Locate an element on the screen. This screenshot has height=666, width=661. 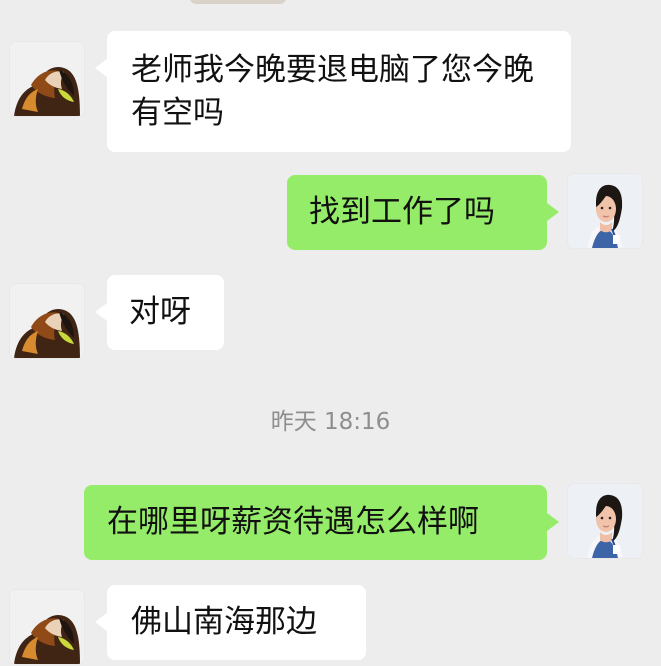
incoming-message-bubble: 佛山南海那边 is located at coordinates (230, 622).